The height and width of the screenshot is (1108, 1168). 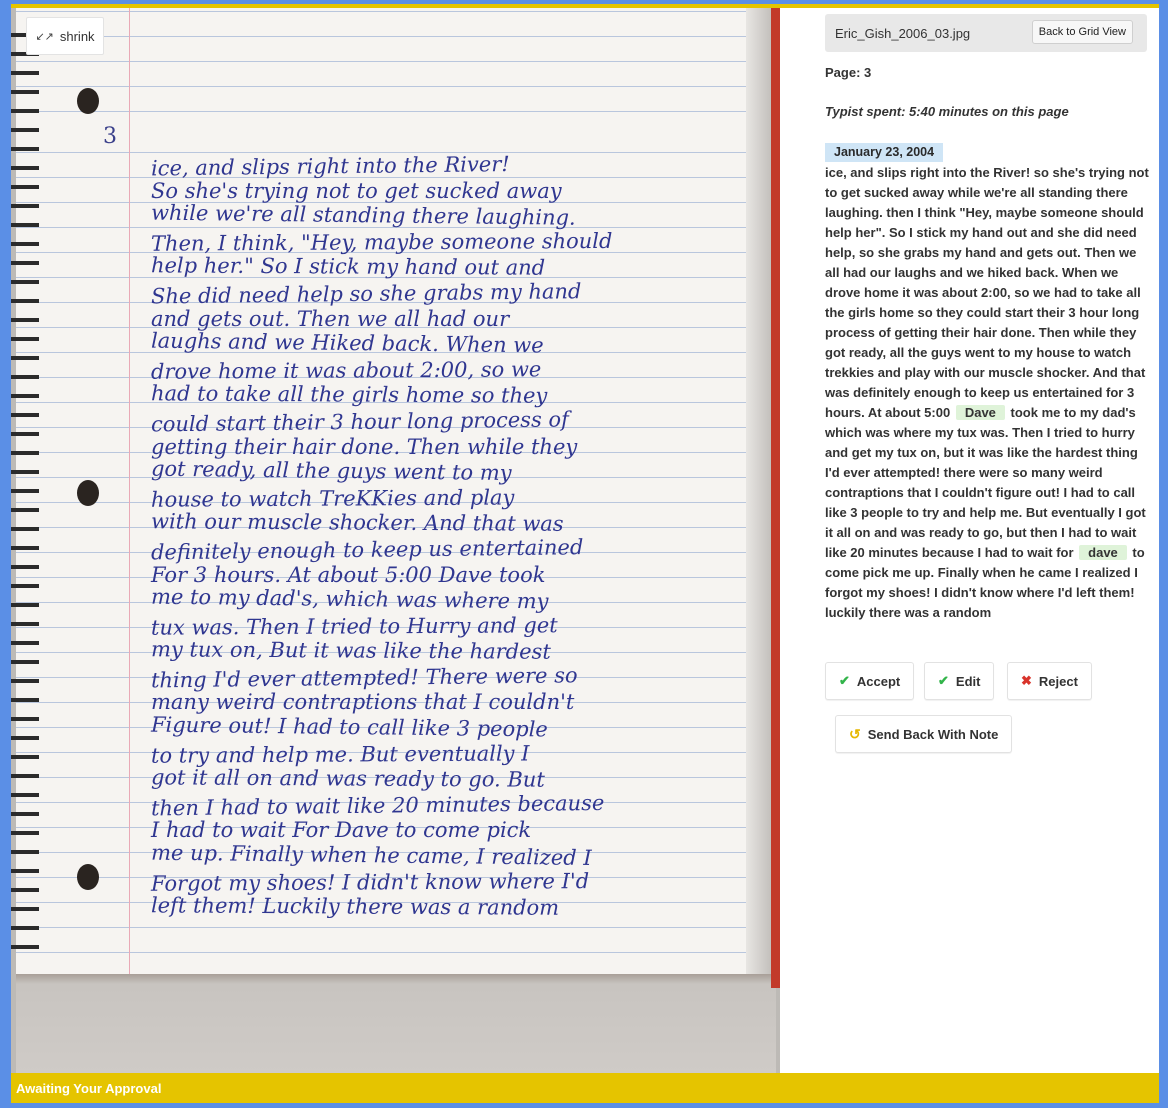 I want to click on status-bar: Awaiting Your Approval, so click(x=585, y=1088).